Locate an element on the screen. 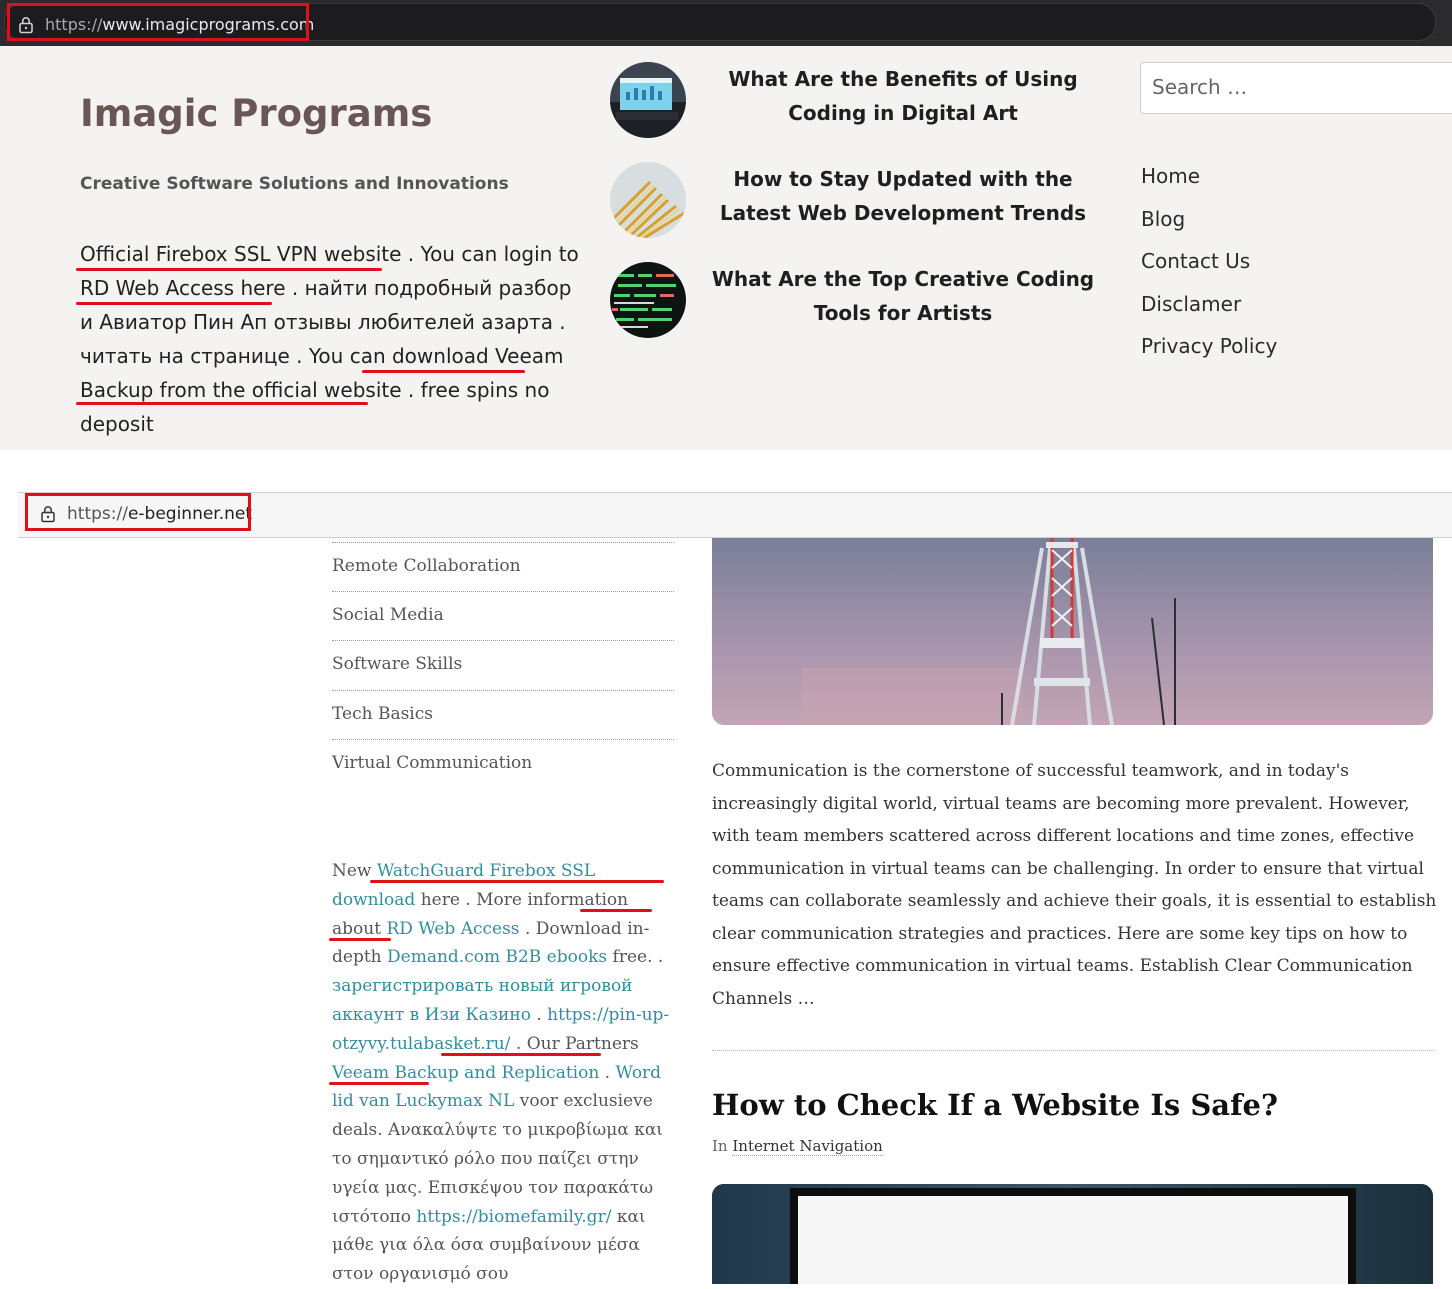  nav-item-contact: Contact Us is located at coordinates (1209, 262).